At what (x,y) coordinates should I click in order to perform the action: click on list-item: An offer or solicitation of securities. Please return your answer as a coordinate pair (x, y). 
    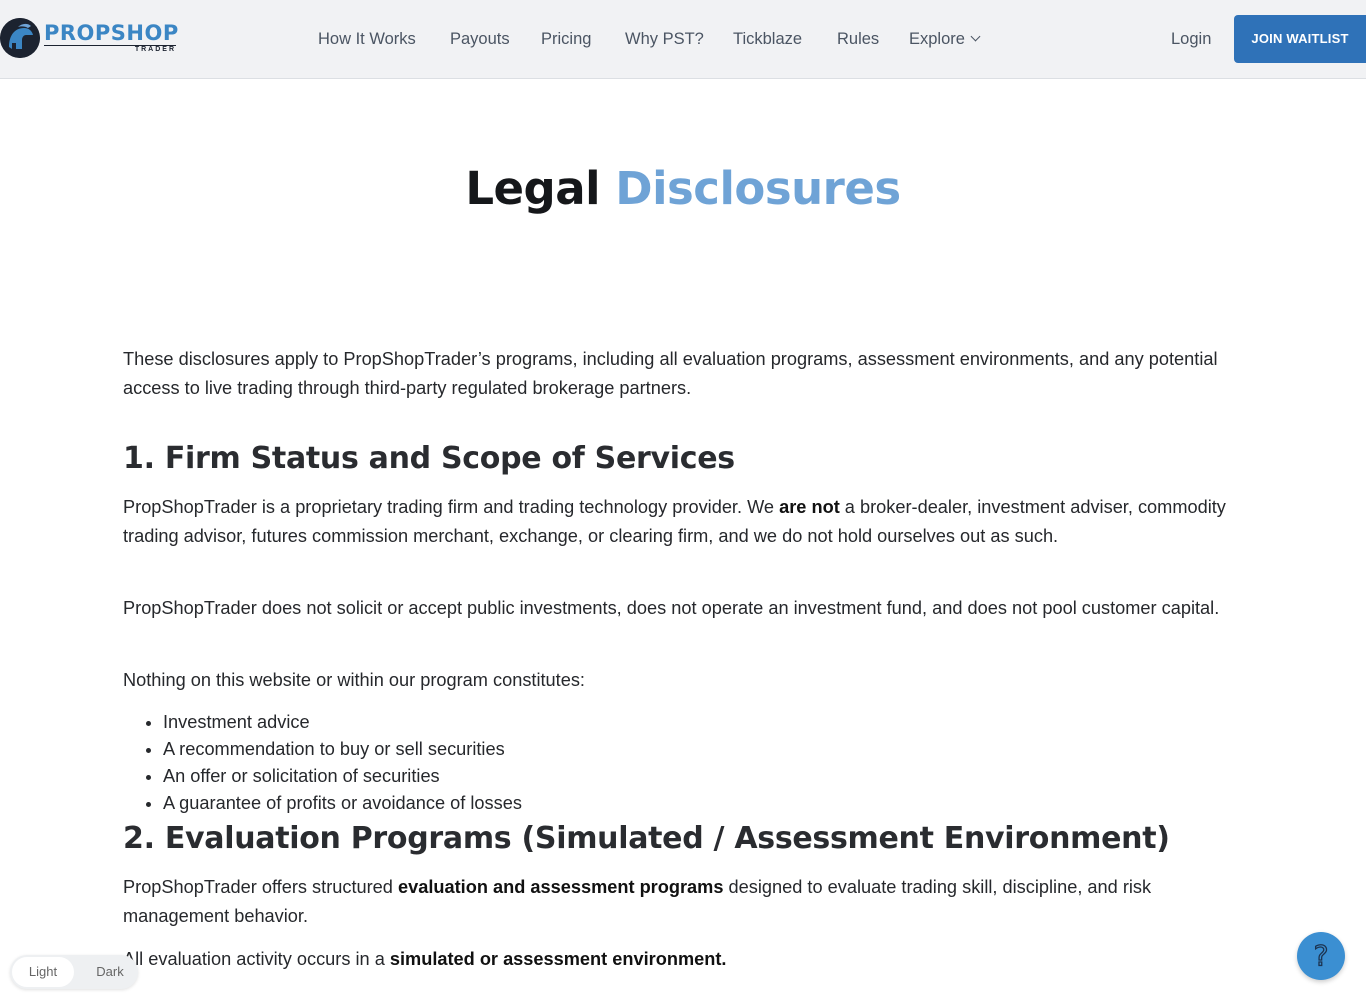
    Looking at the image, I should click on (723, 776).